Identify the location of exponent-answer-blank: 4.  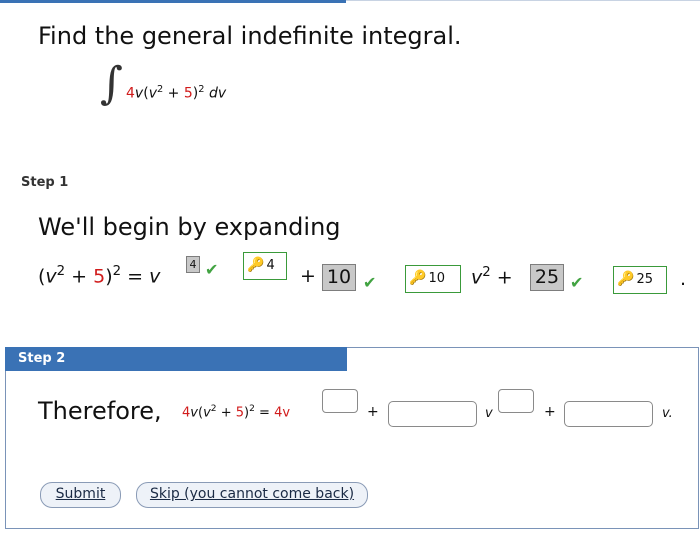
(193, 264).